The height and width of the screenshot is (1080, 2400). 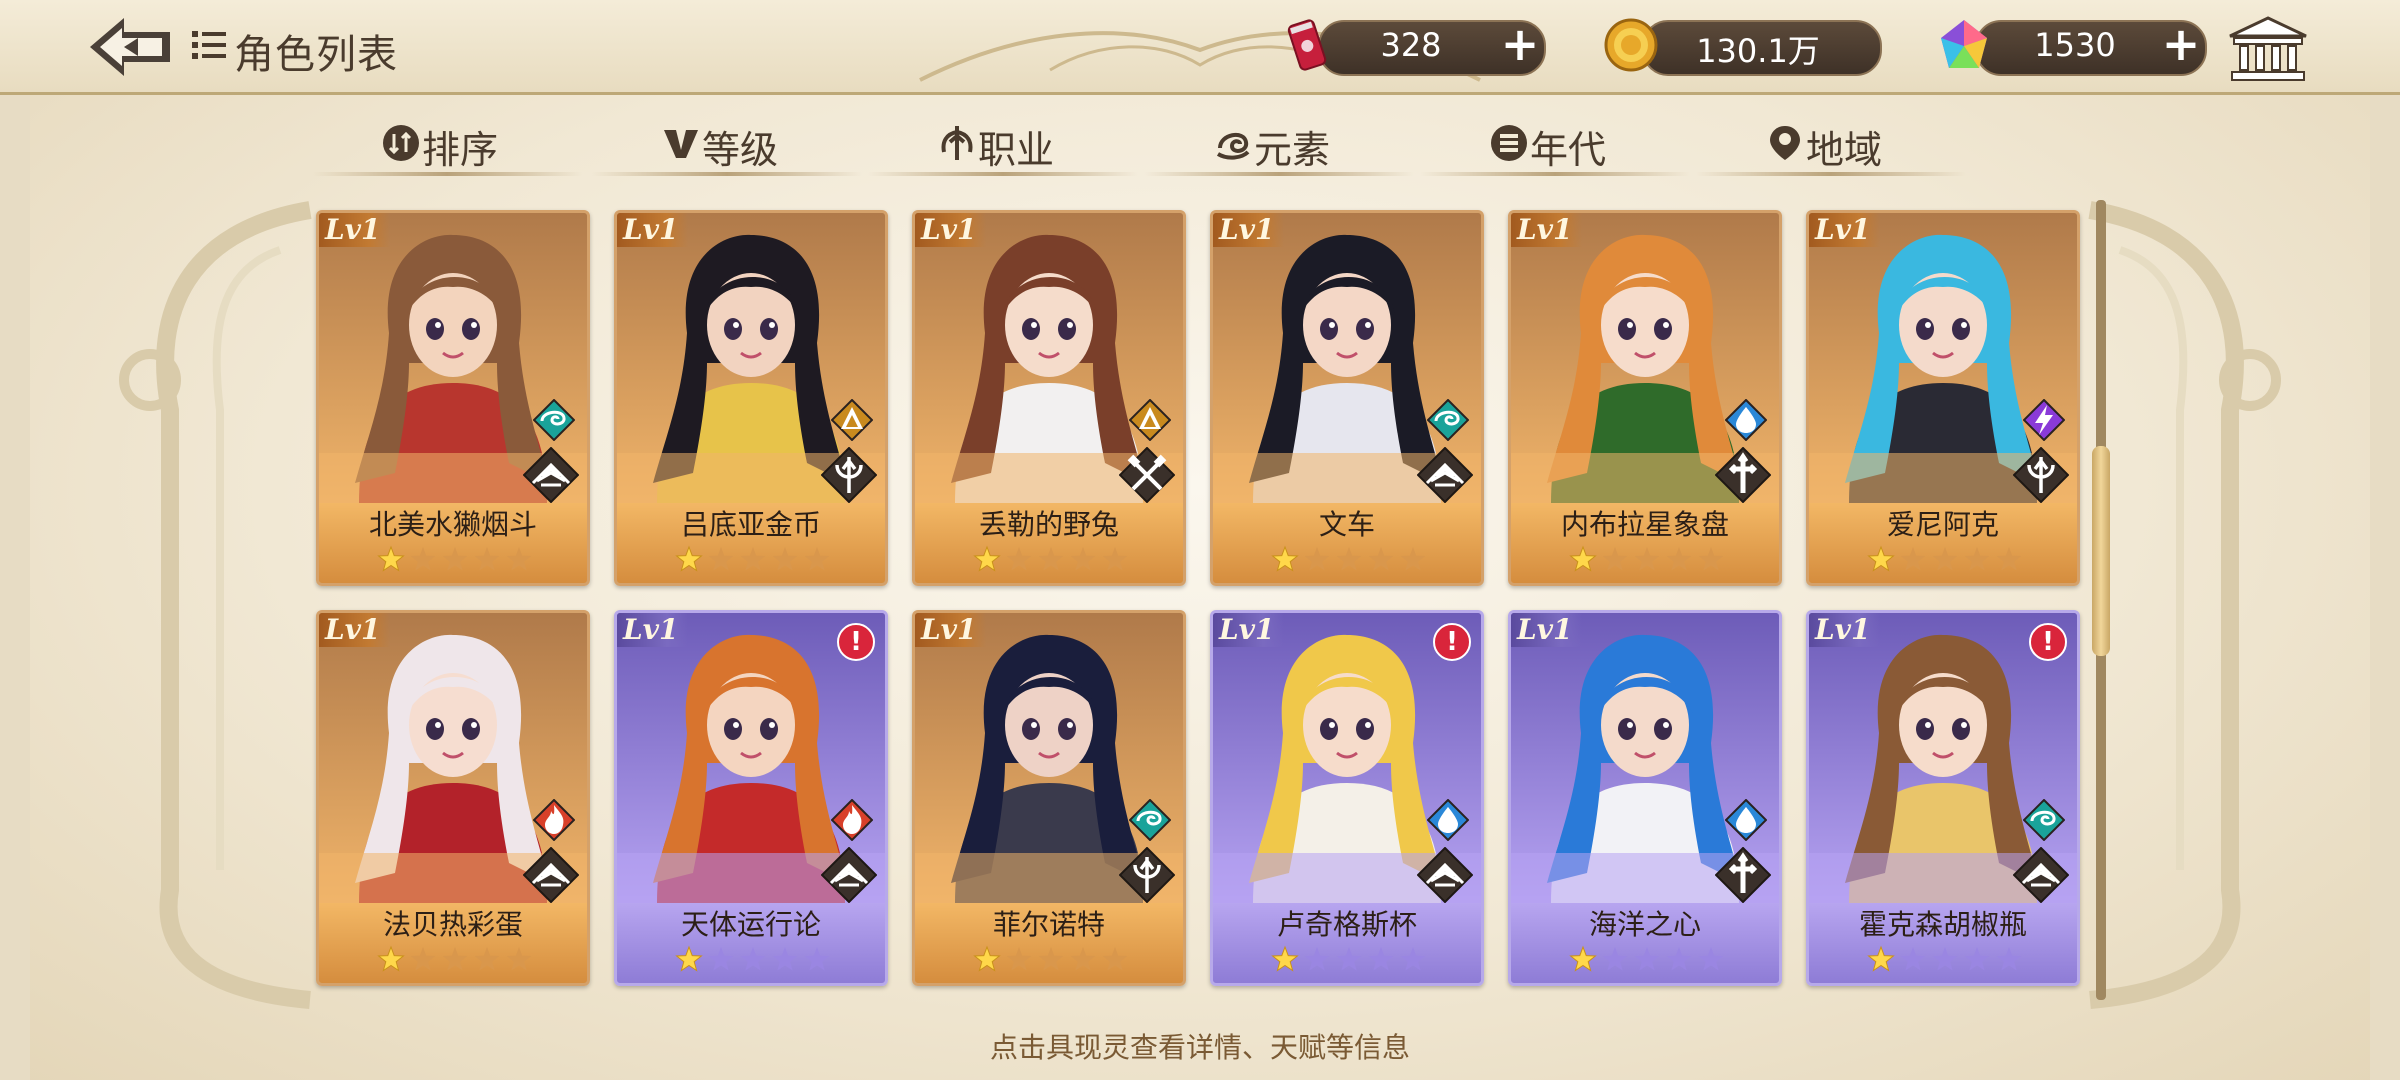 I want to click on page-title: 角色列表, so click(x=316, y=55).